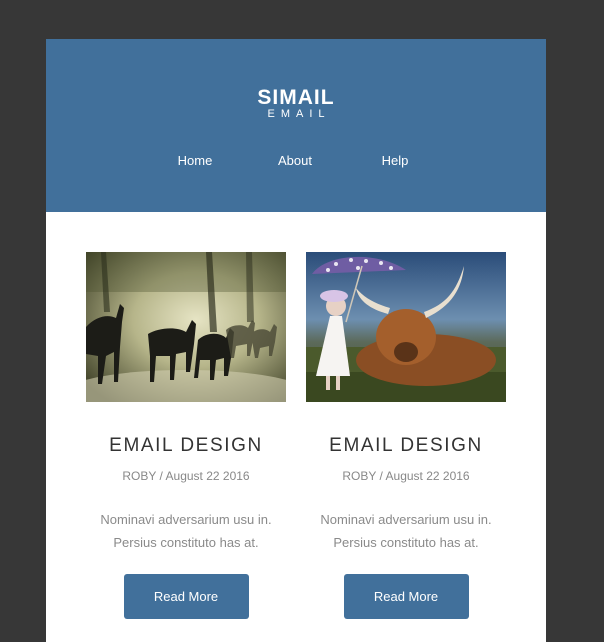  Describe the element at coordinates (186, 327) in the screenshot. I see `post-image-horses` at that location.